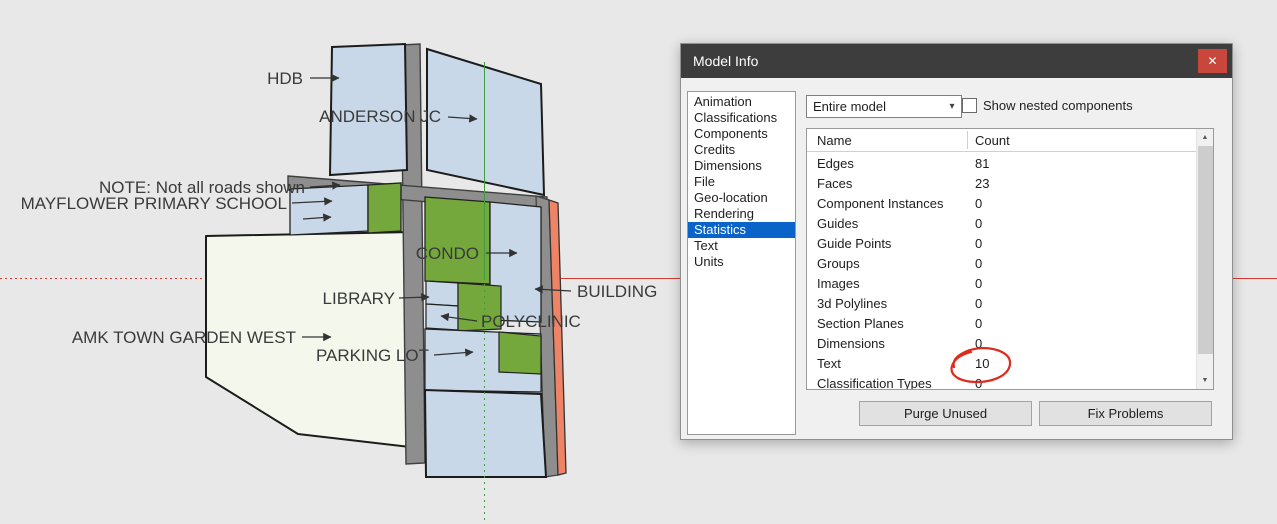 This screenshot has width=1277, height=524. Describe the element at coordinates (184, 337) in the screenshot. I see `label-amk-garden: AMK TOWN GARDEN WEST` at that location.